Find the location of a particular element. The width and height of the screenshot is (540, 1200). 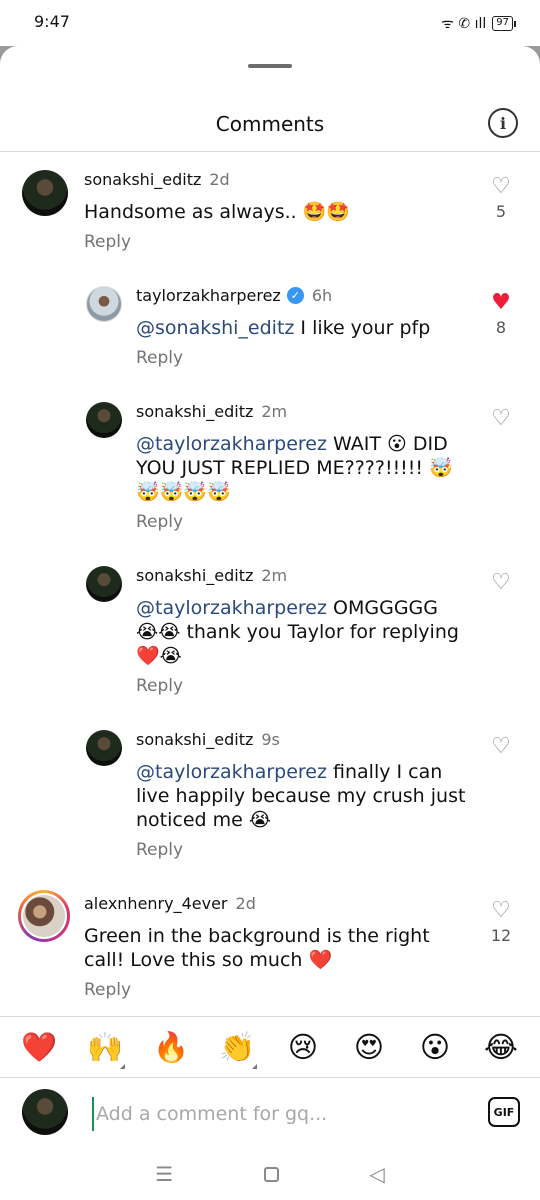

current-user-avatar is located at coordinates (45, 1112).